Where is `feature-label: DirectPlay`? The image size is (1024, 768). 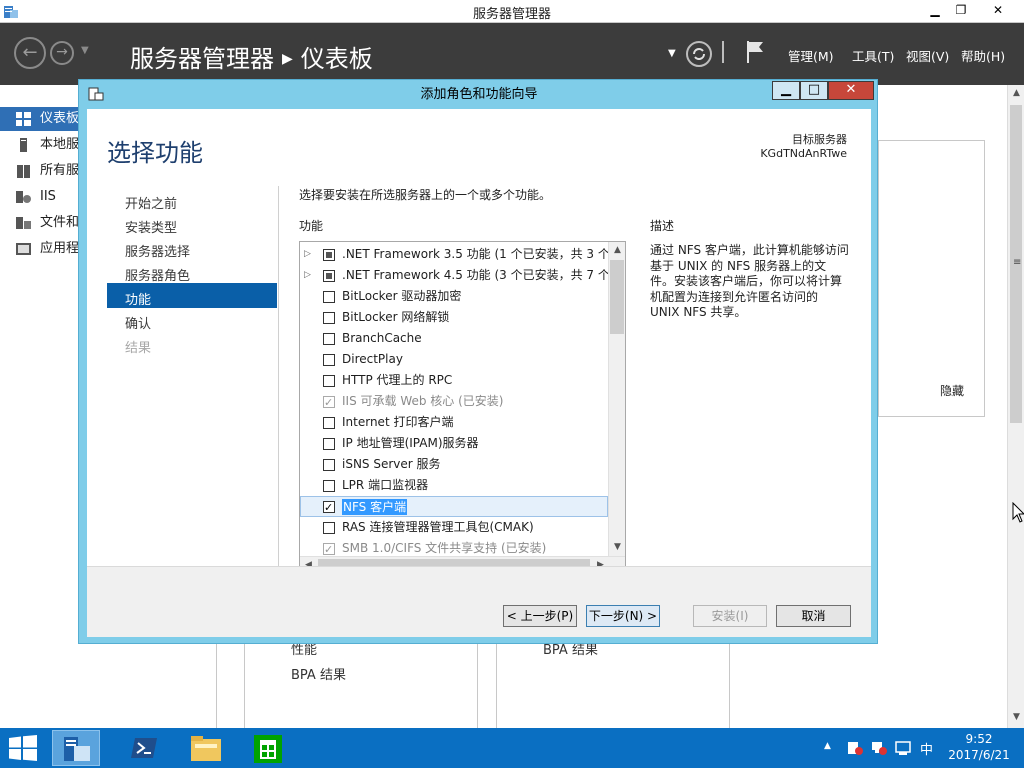
feature-label: DirectPlay is located at coordinates (372, 359).